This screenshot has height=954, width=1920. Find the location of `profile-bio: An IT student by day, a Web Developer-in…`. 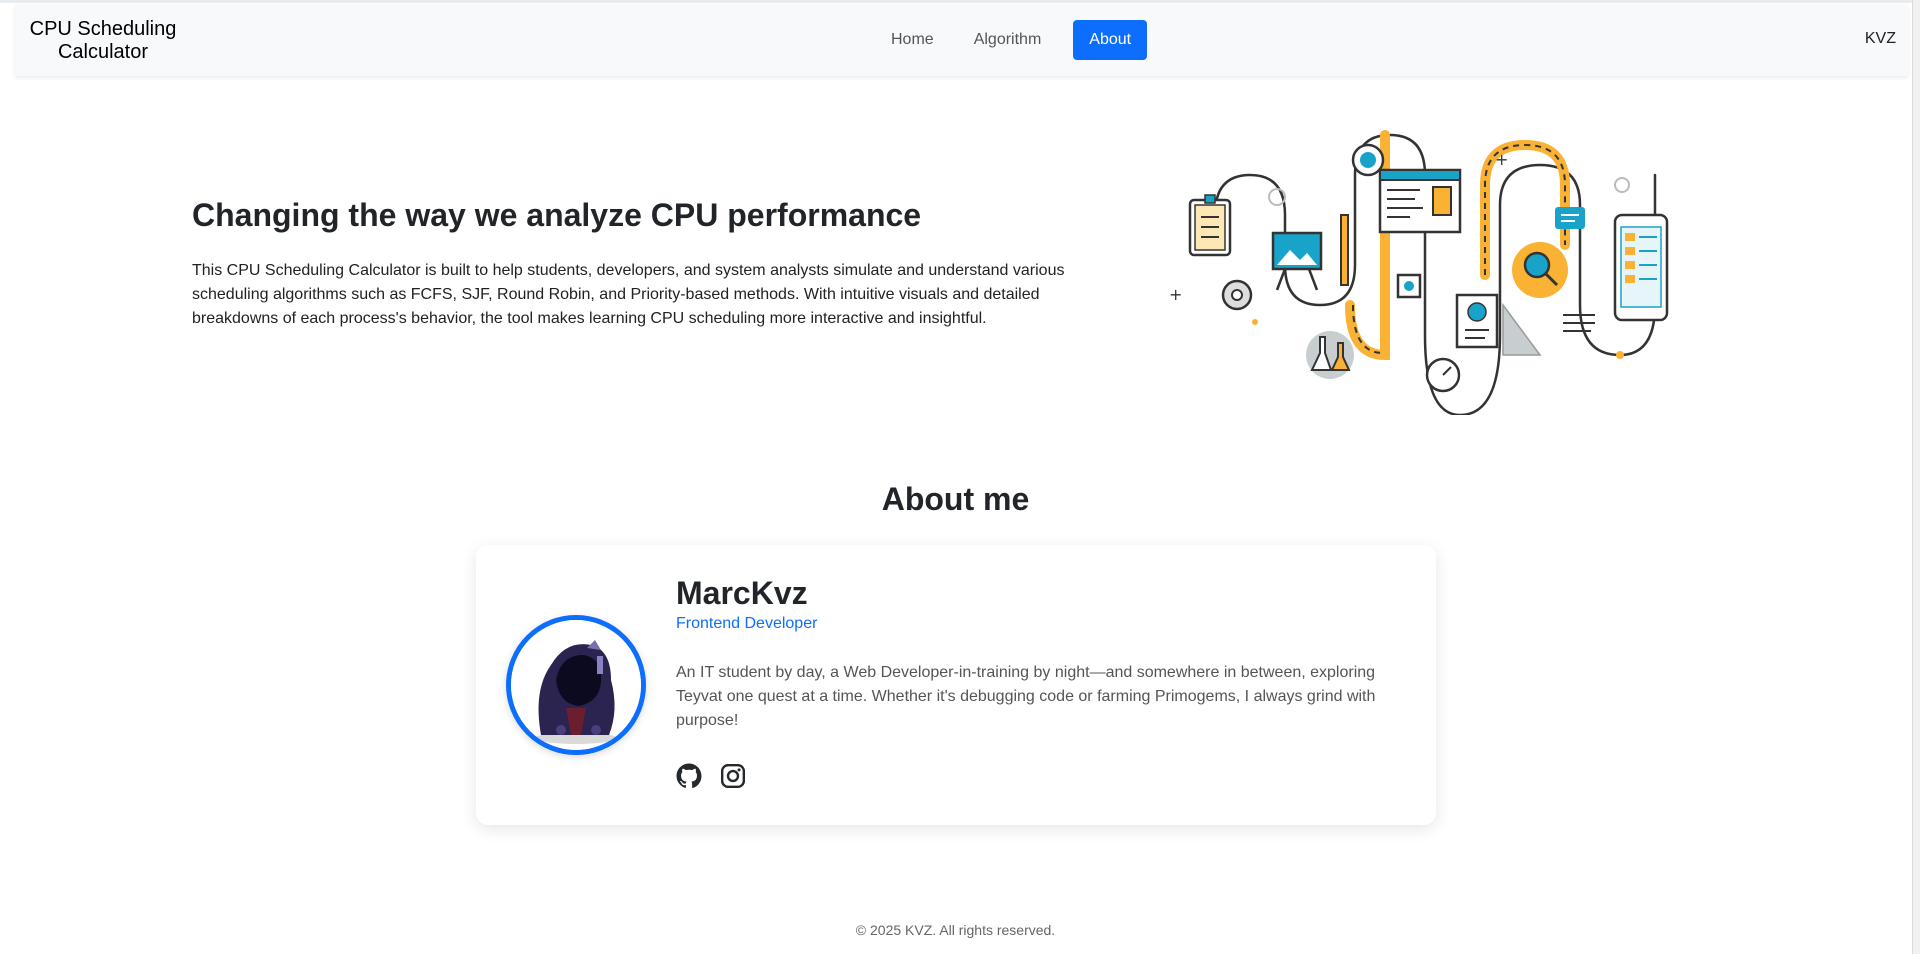

profile-bio: An IT student by day, a Web Developer-in… is located at coordinates (1026, 696).